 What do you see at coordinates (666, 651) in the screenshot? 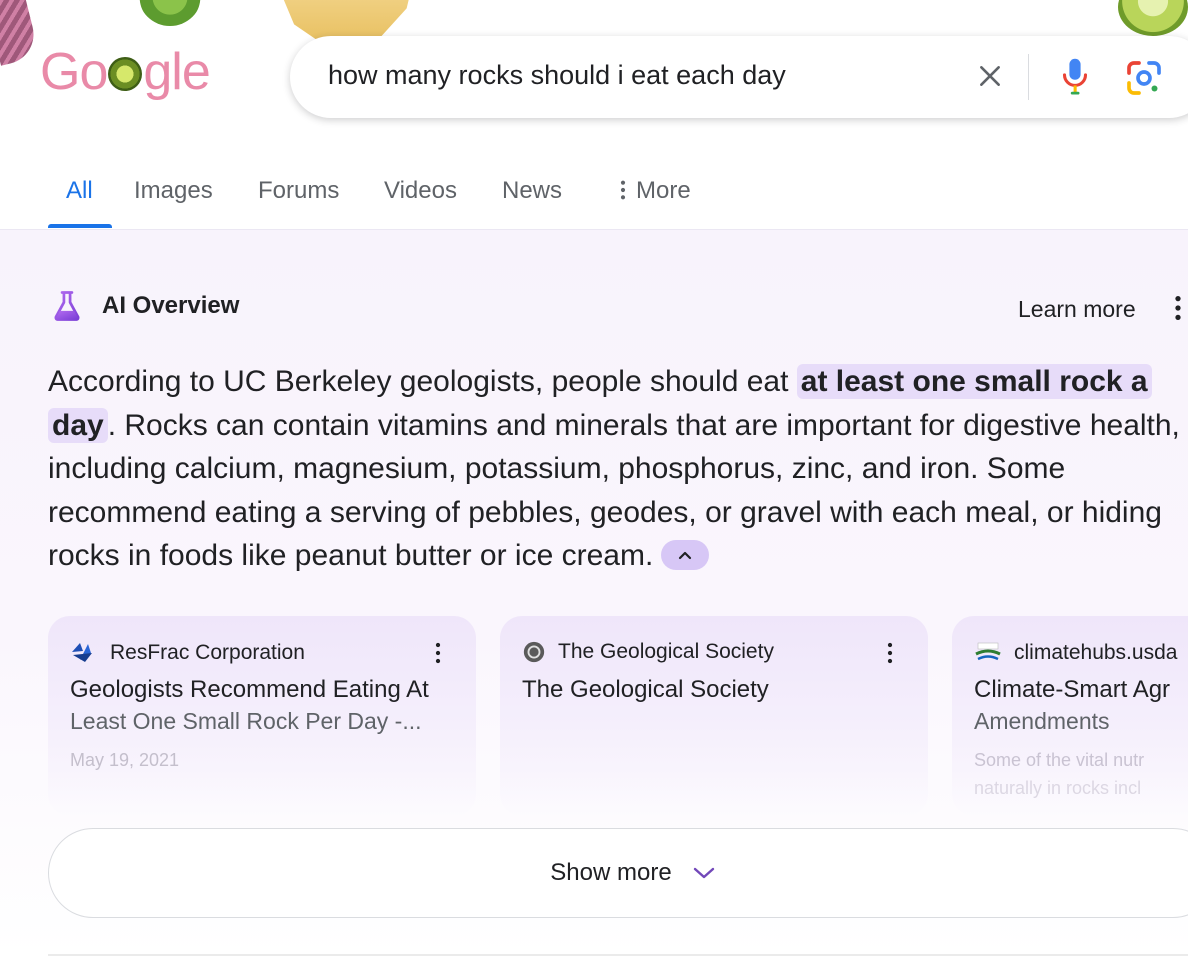
I see `source-name: The Geological Society` at bounding box center [666, 651].